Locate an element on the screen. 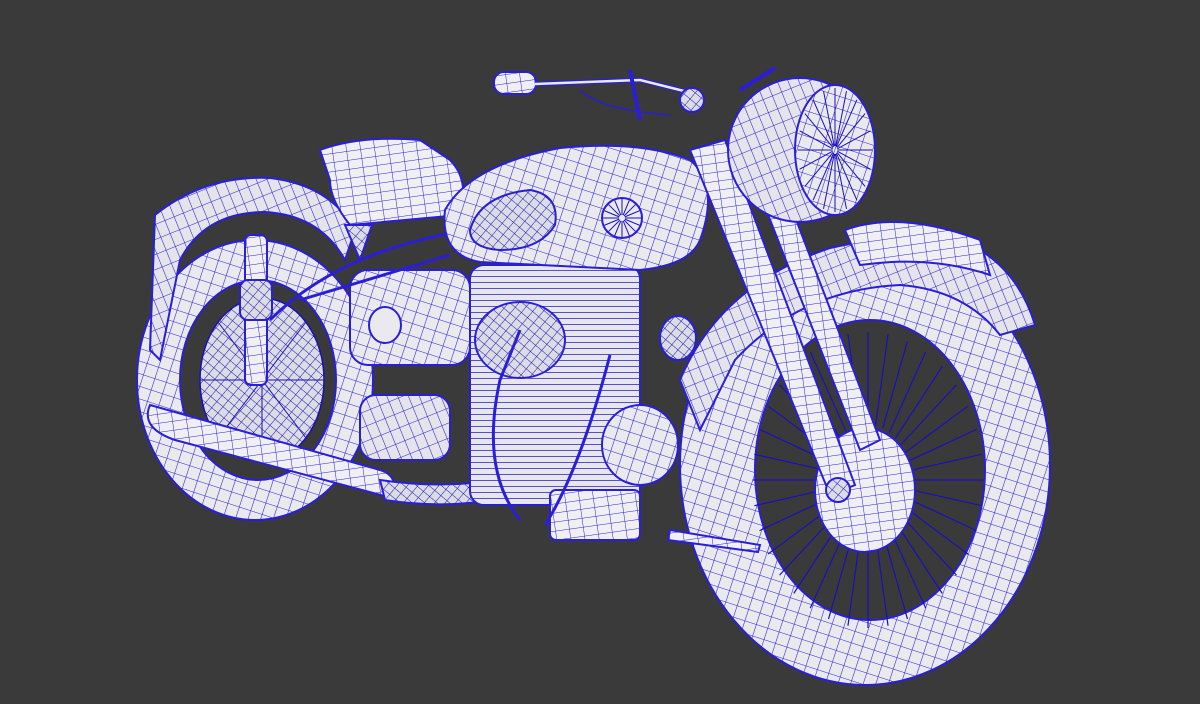 This screenshot has width=1200, height=704. fuel-tank is located at coordinates (576, 208).